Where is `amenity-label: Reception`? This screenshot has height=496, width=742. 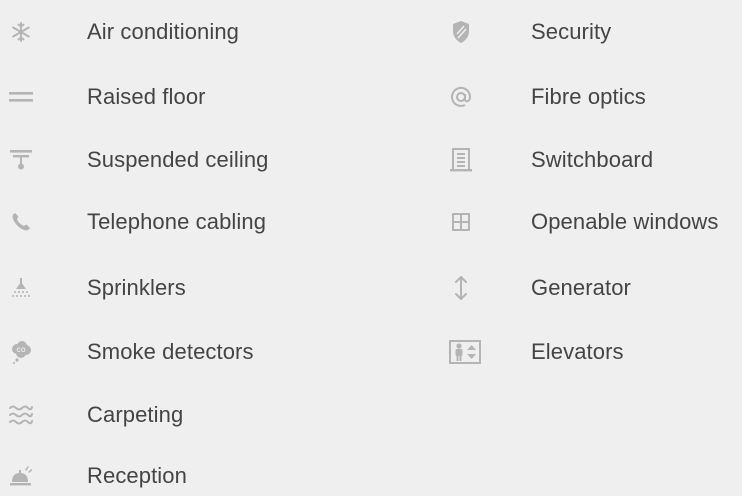 amenity-label: Reception is located at coordinates (137, 475).